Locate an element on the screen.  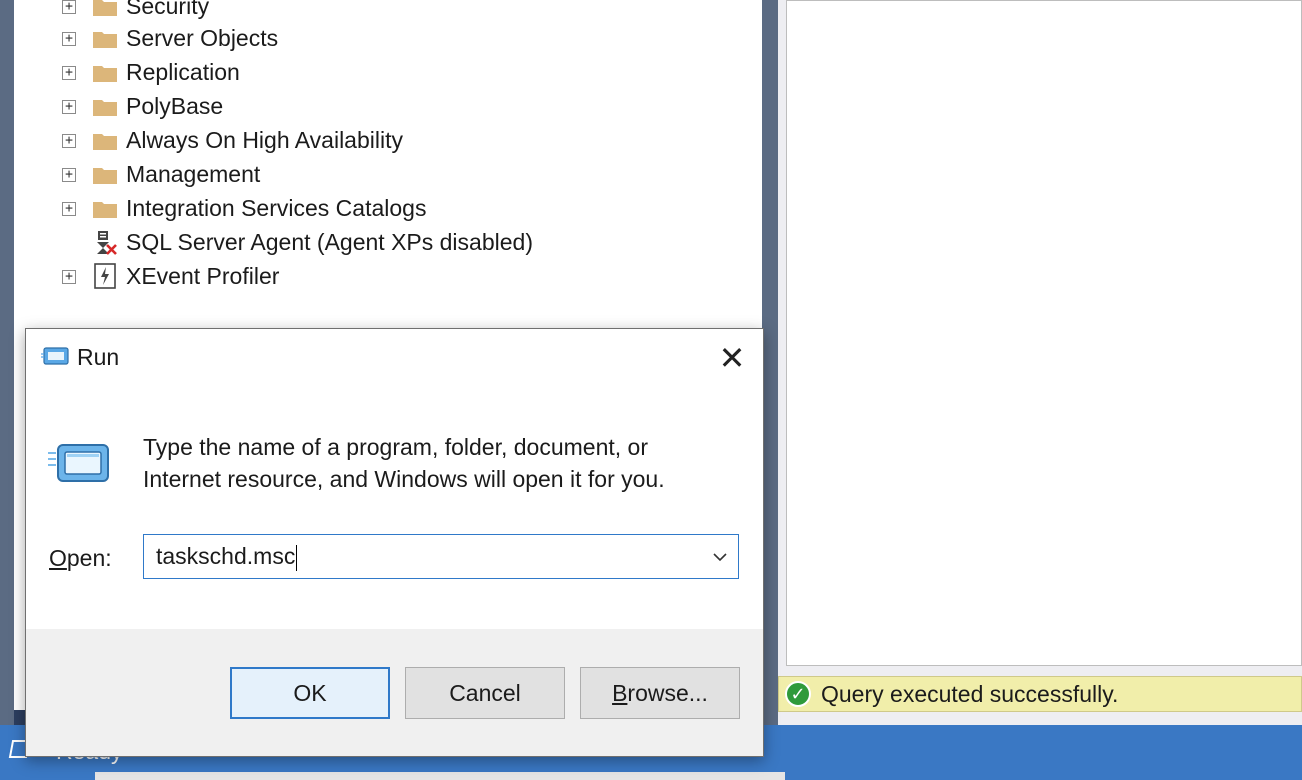
close-icon: ✕ is located at coordinates (732, 358).